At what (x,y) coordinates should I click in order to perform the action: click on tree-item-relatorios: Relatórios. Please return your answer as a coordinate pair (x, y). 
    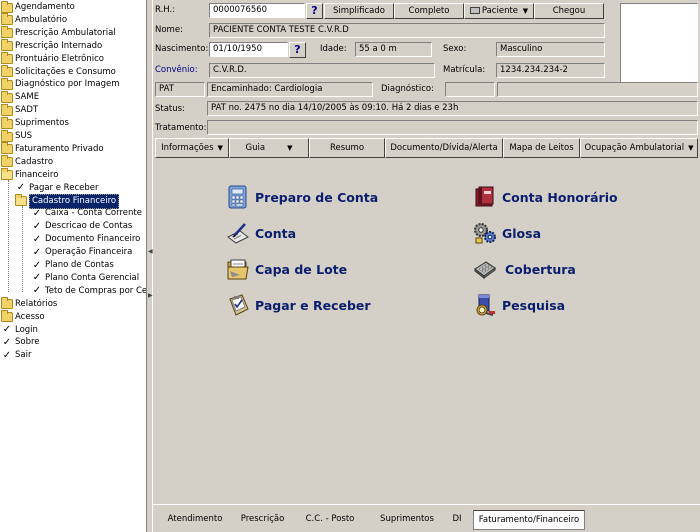
    Looking at the image, I should click on (29, 304).